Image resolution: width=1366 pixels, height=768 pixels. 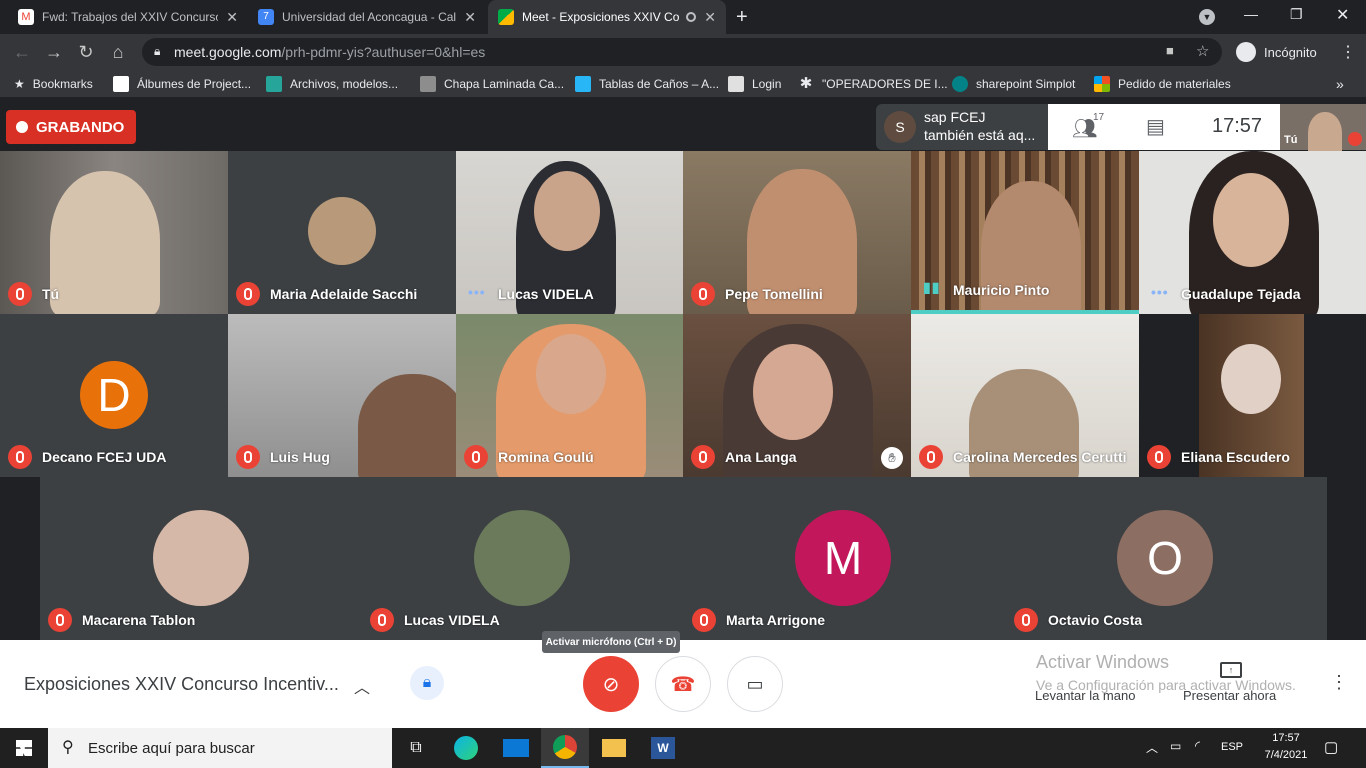 What do you see at coordinates (523, 558) in the screenshot?
I see `participant-tile: Lucas VIDELA` at bounding box center [523, 558].